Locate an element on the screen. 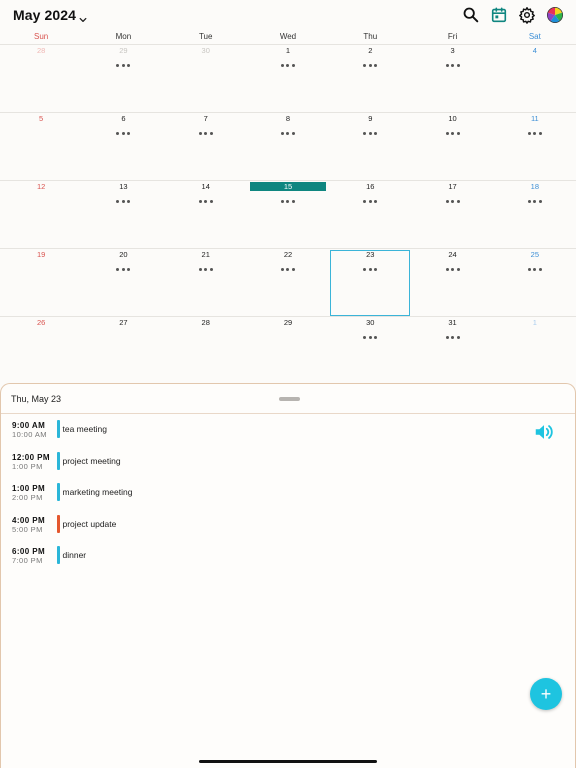 The image size is (576, 768). event-row: 12:00 PM 1:00 PM project meeting is located at coordinates (288, 467).